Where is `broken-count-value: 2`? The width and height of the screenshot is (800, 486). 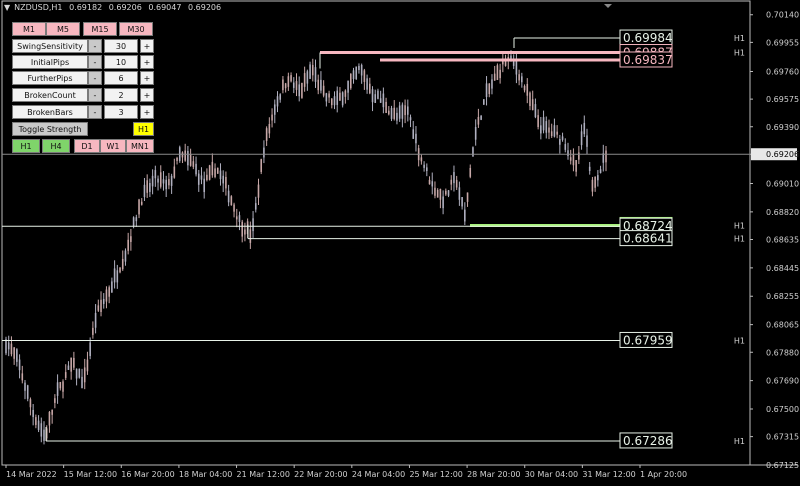 broken-count-value: 2 is located at coordinates (121, 95).